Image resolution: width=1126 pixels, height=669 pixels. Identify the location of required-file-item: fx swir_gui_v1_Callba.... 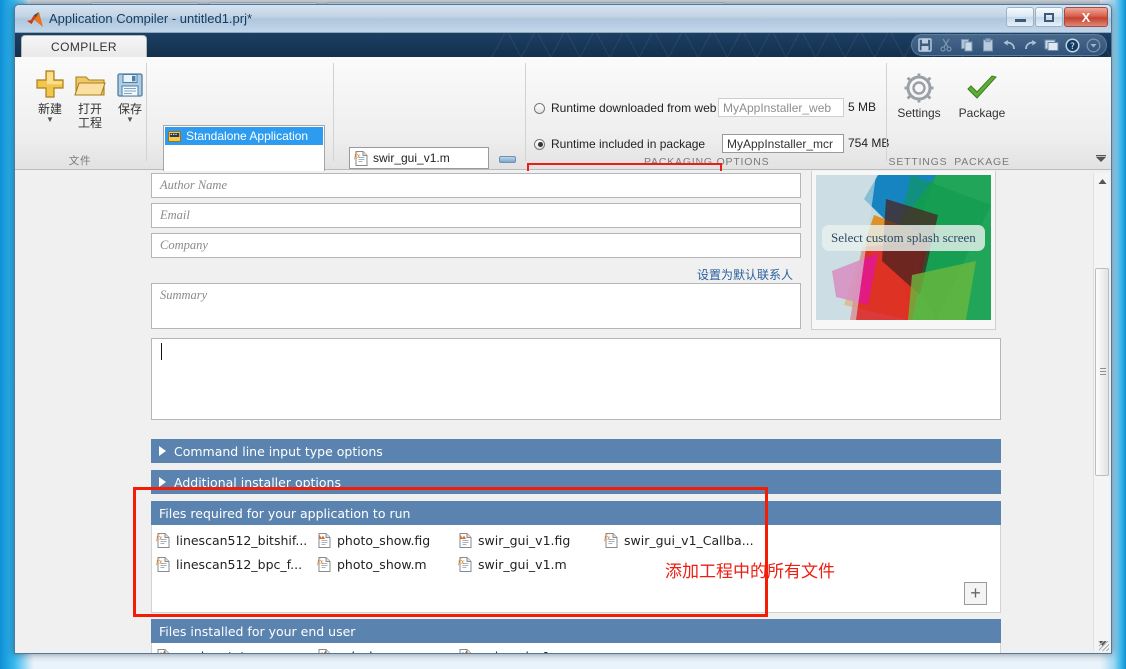
(679, 540).